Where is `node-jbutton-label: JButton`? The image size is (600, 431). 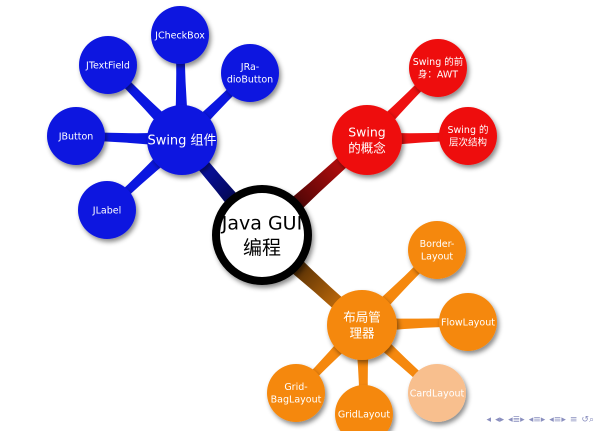
node-jbutton-label: JButton is located at coordinates (76, 136).